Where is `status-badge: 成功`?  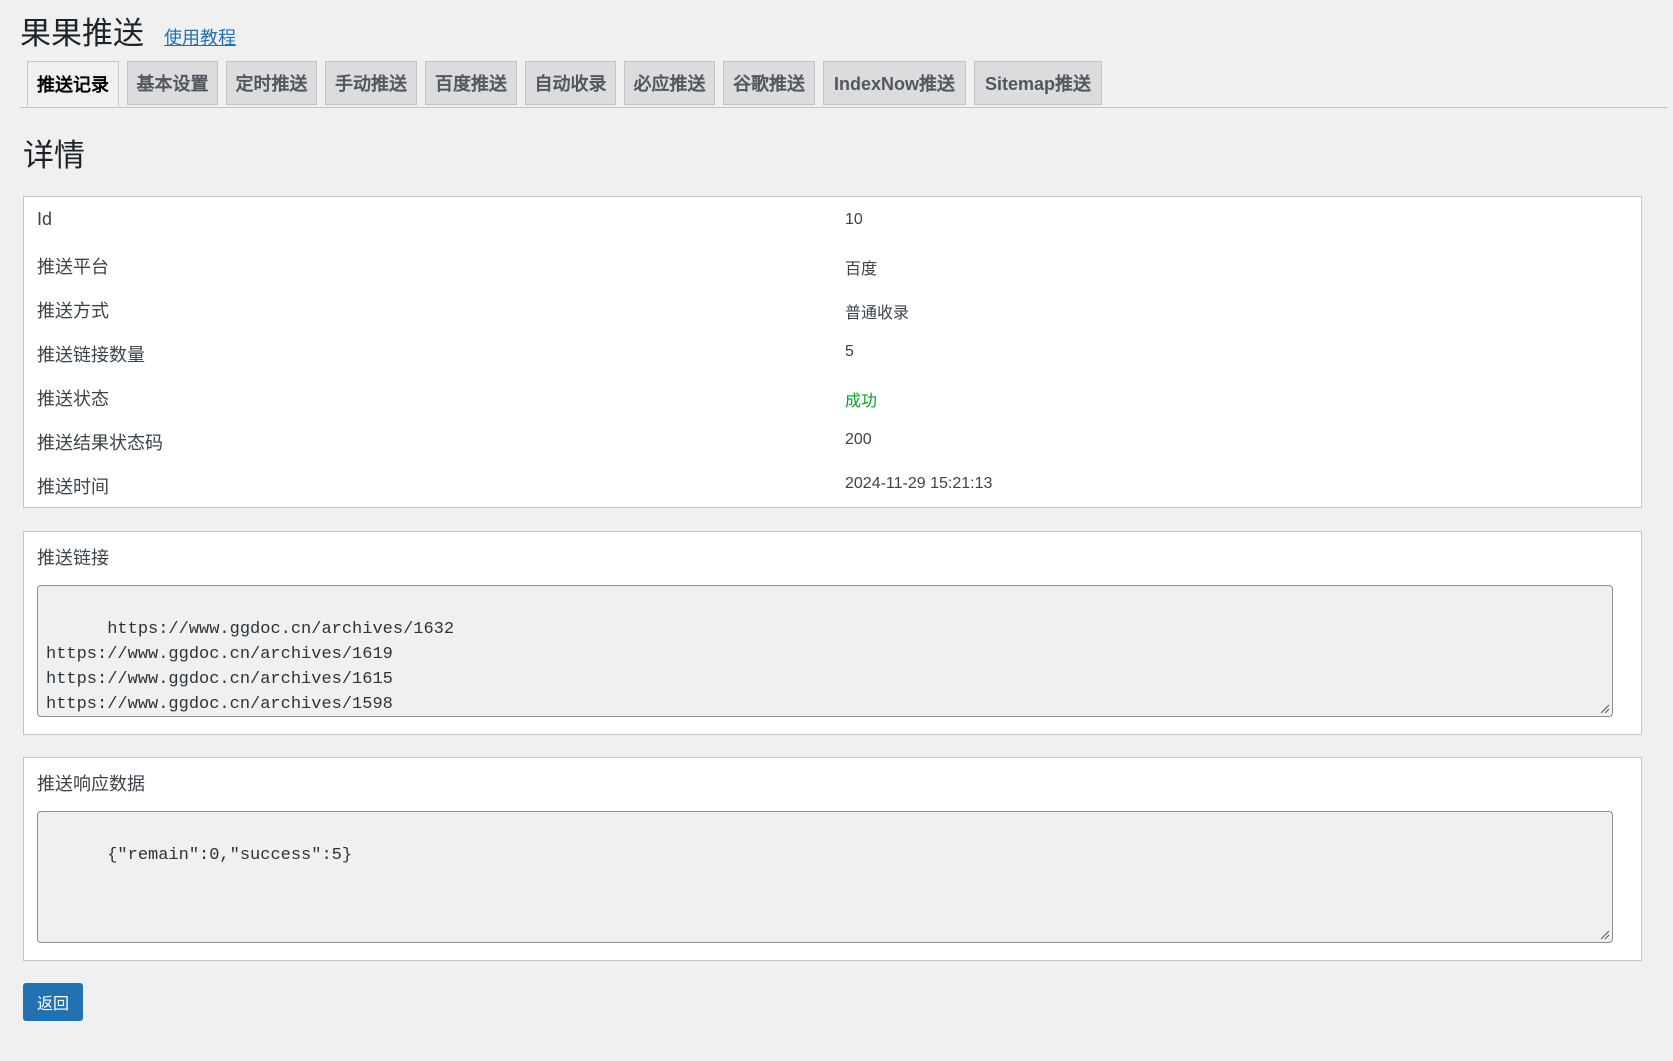 status-badge: 成功 is located at coordinates (861, 401).